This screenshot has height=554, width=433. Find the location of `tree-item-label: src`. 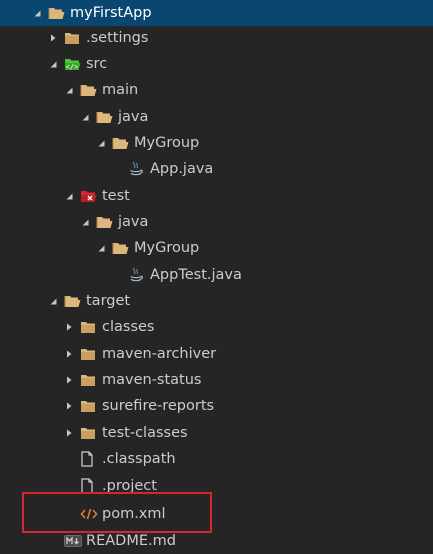

tree-item-label: src is located at coordinates (97, 64).